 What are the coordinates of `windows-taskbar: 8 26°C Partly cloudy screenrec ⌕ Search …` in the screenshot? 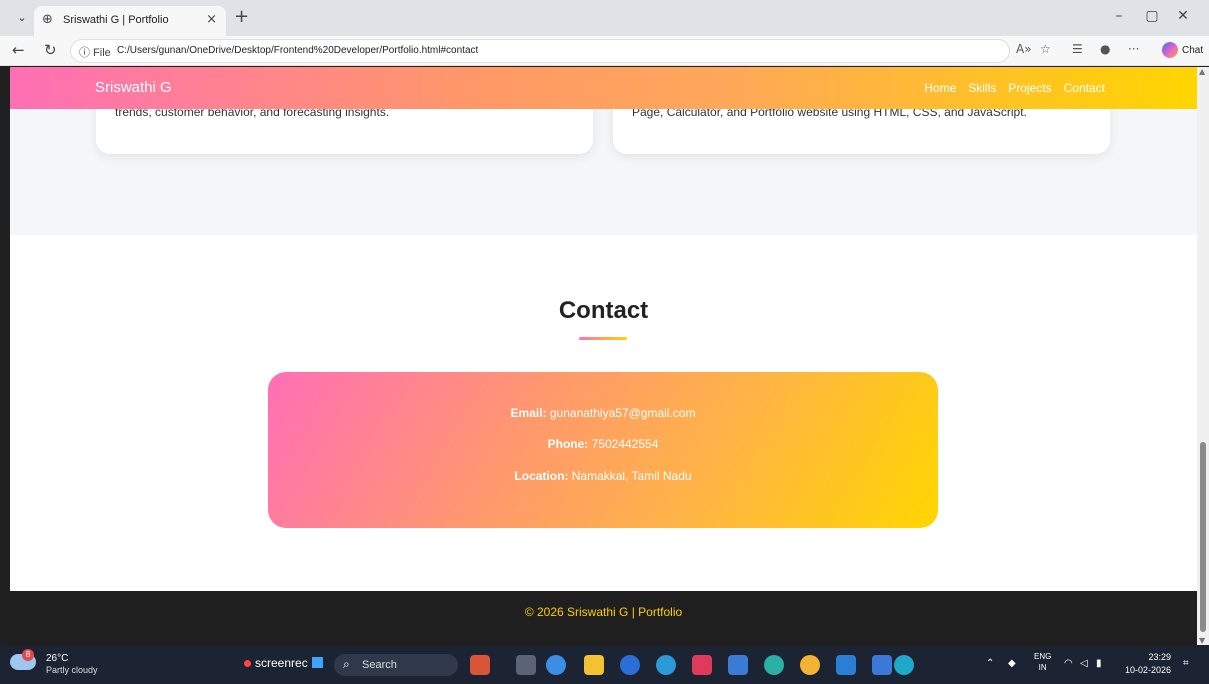 It's located at (604, 665).